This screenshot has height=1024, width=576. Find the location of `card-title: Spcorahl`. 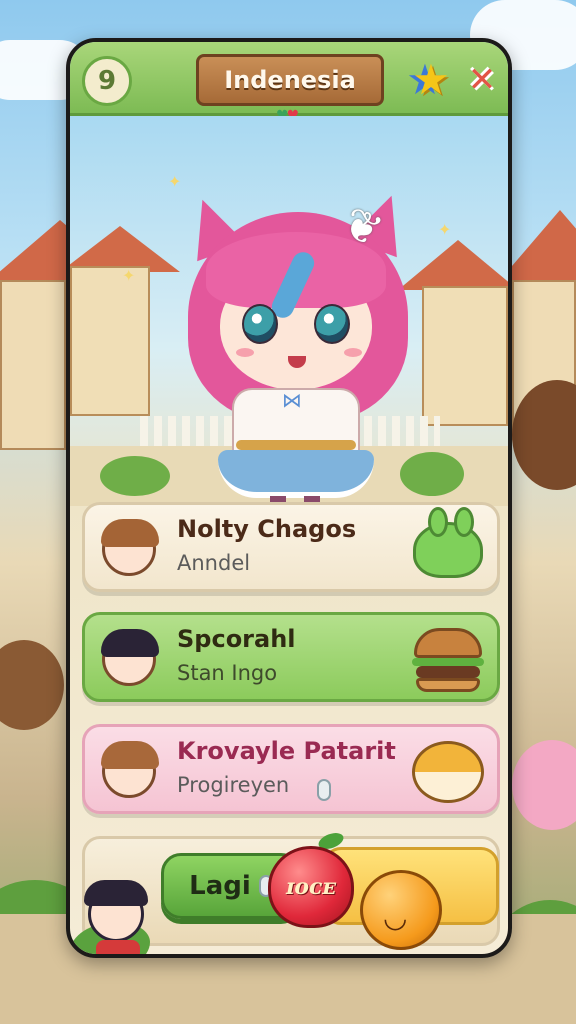

card-title: Spcorahl is located at coordinates (236, 639).